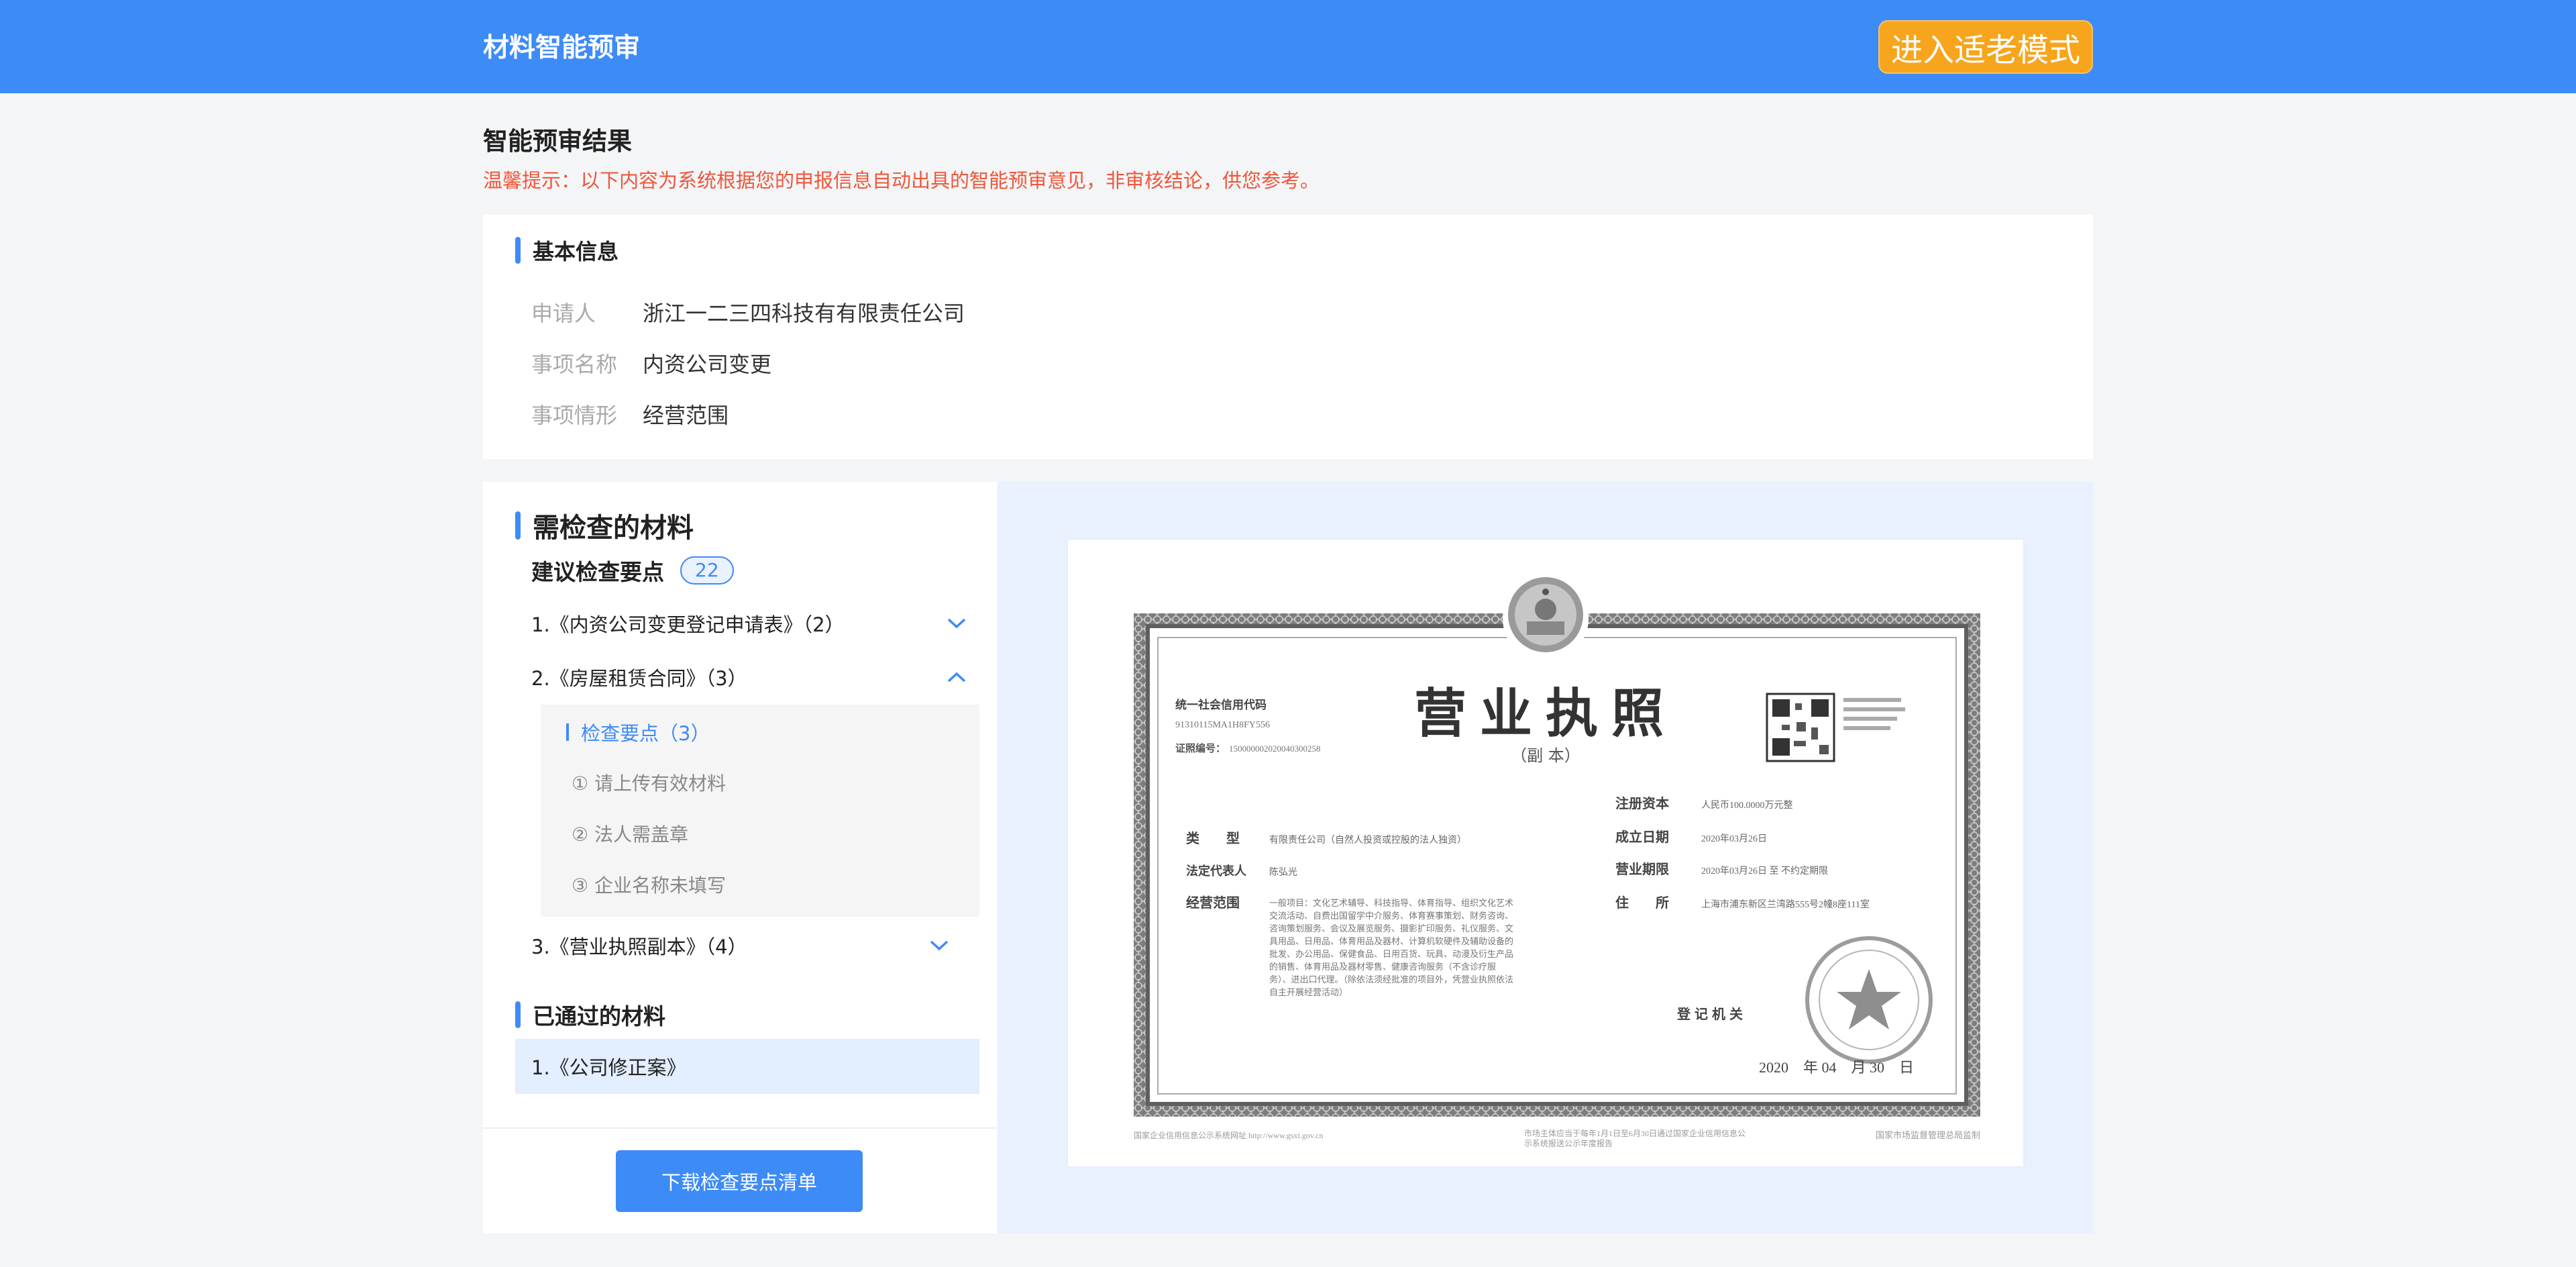 The image size is (2576, 1267). What do you see at coordinates (1642, 837) in the screenshot?
I see `license-field-label: 成立日期` at bounding box center [1642, 837].